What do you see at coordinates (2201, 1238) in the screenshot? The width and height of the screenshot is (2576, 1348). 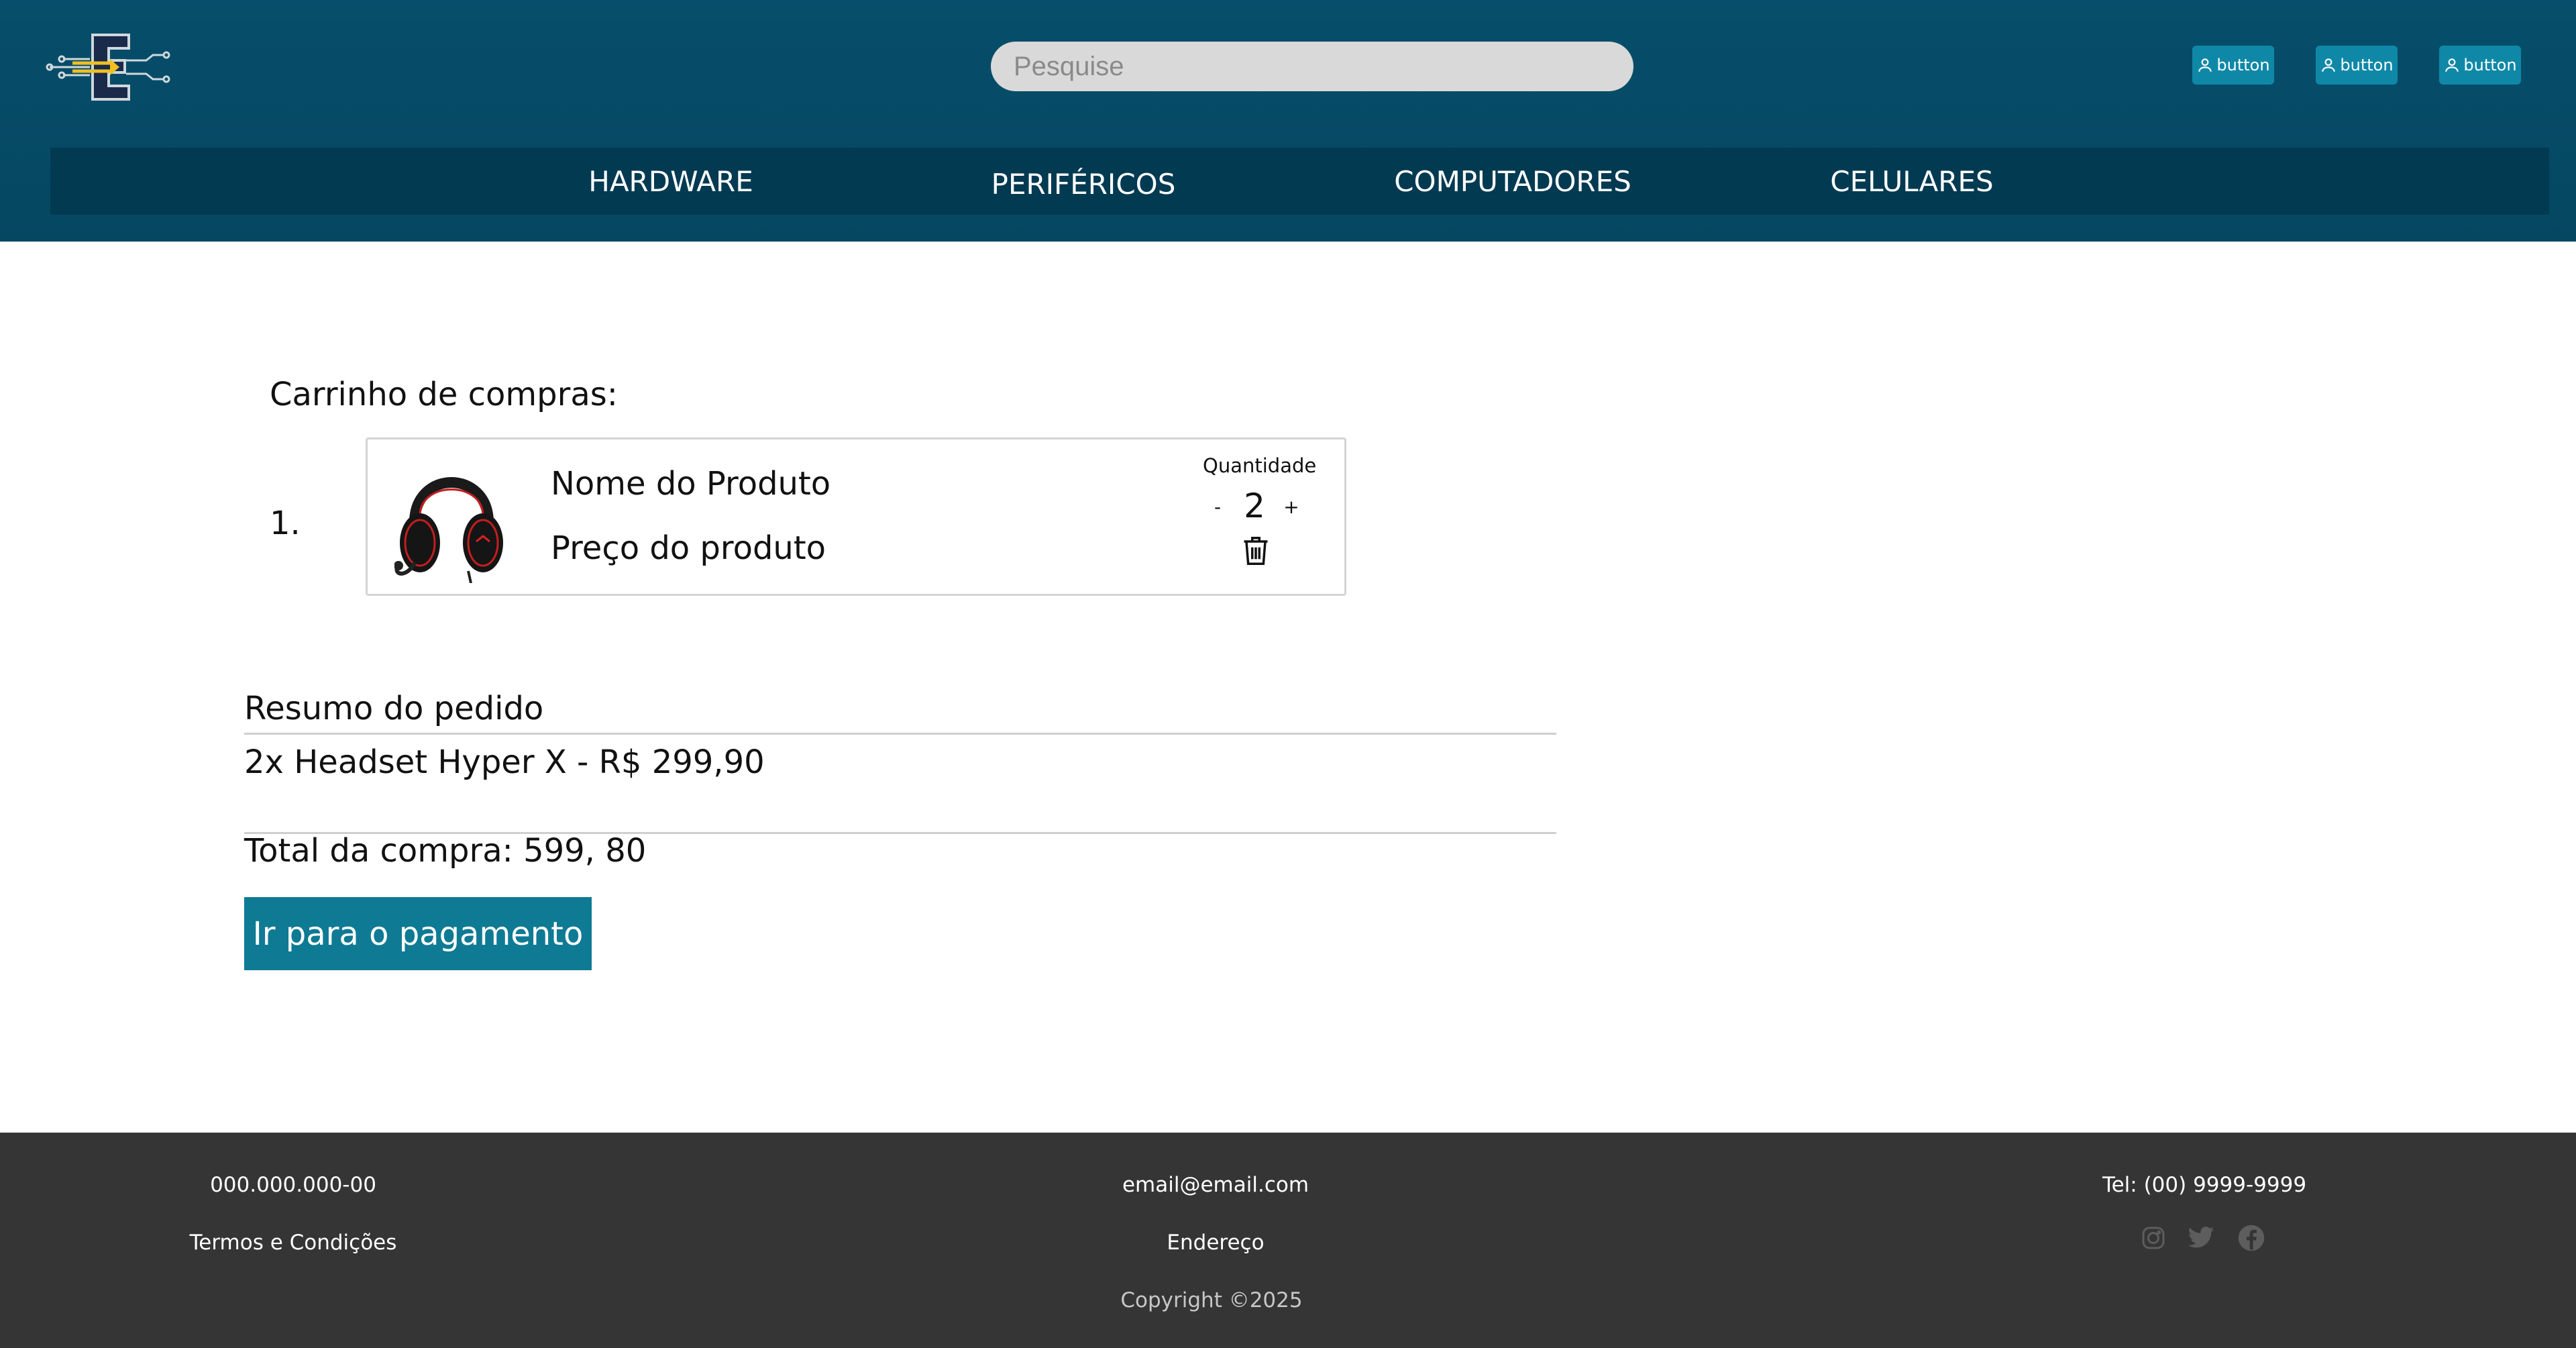 I see `twitter-icon` at bounding box center [2201, 1238].